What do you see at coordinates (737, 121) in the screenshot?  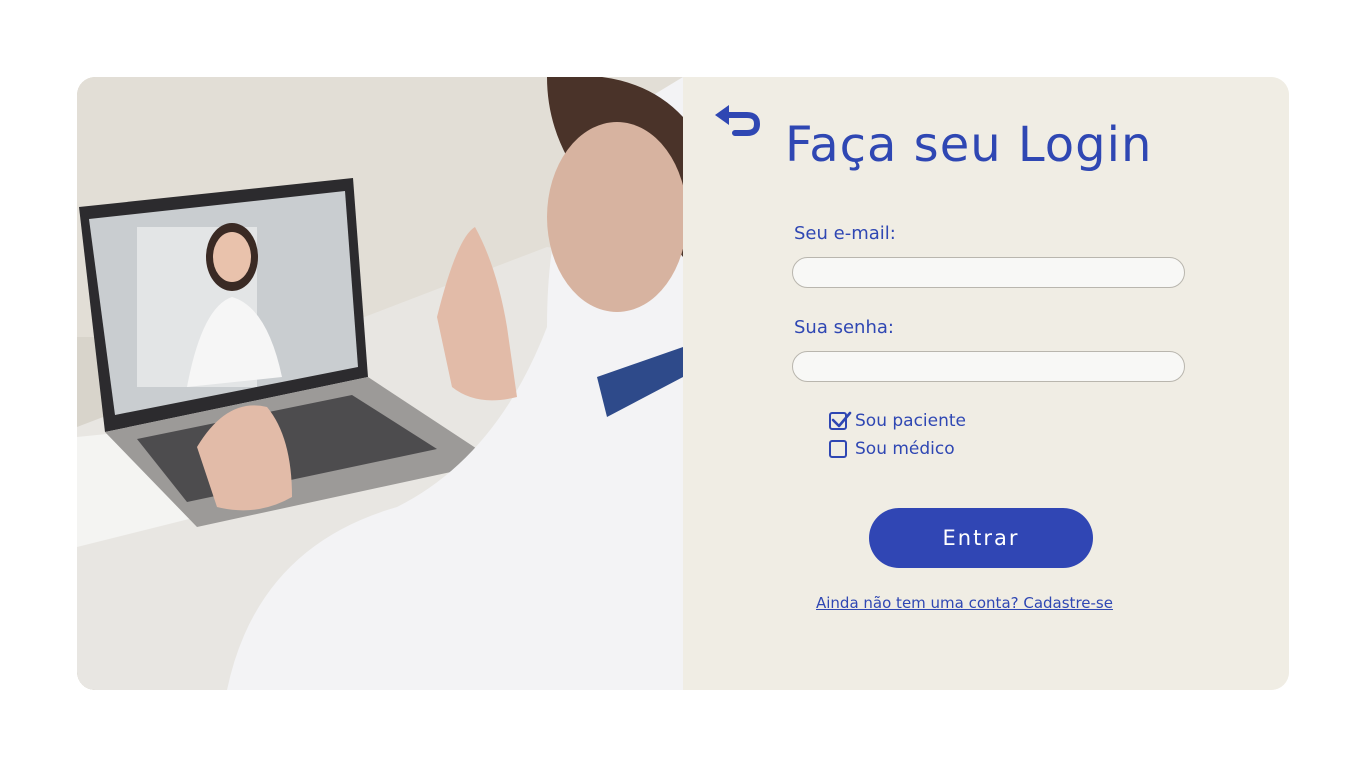 I see `back-arrow-icon` at bounding box center [737, 121].